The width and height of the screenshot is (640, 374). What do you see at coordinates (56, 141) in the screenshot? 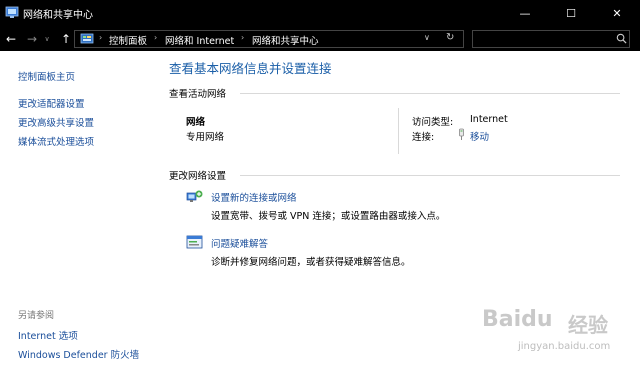
I see `sidebar-item-media-streaming: 媒体流式处理选项` at bounding box center [56, 141].